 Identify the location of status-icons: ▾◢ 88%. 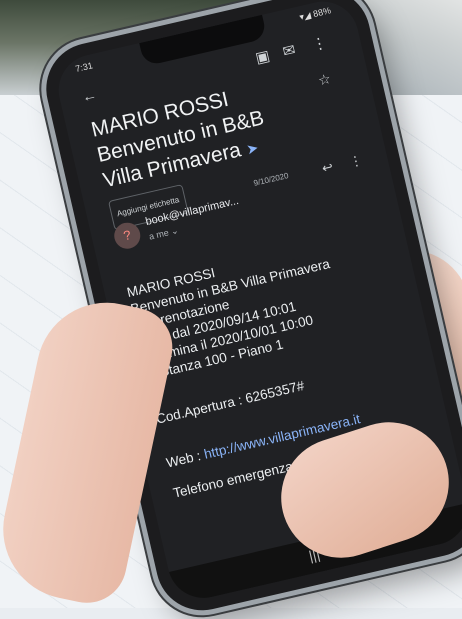
(315, 14).